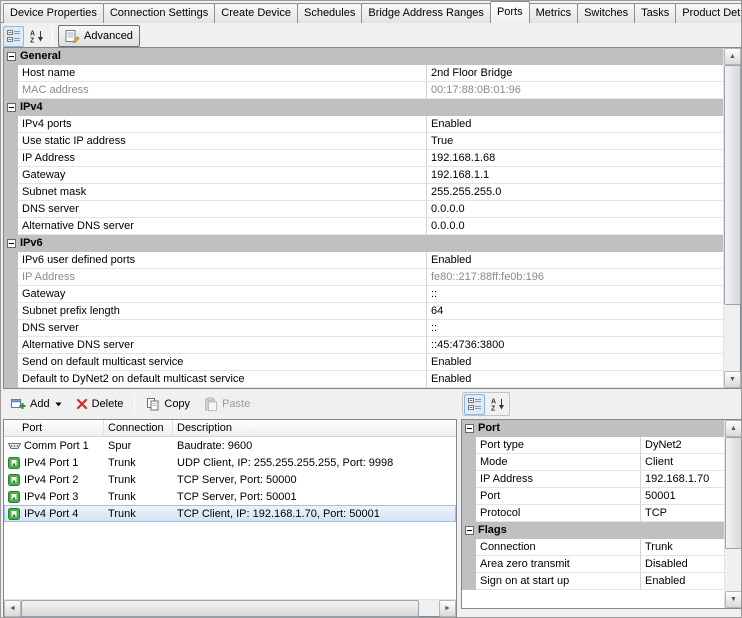 The height and width of the screenshot is (618, 742). Describe the element at coordinates (575, 73) in the screenshot. I see `property-value: 2nd Floor Bridge` at that location.